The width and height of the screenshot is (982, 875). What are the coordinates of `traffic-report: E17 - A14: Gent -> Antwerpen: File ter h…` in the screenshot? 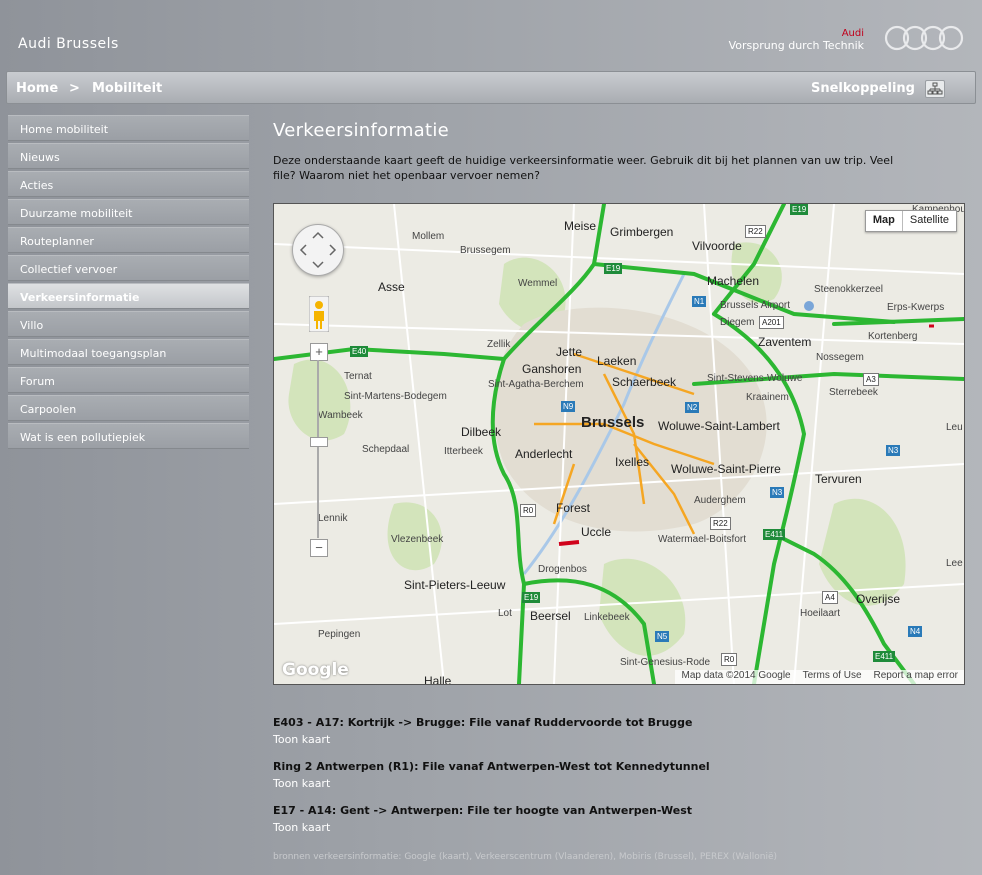 It's located at (618, 819).